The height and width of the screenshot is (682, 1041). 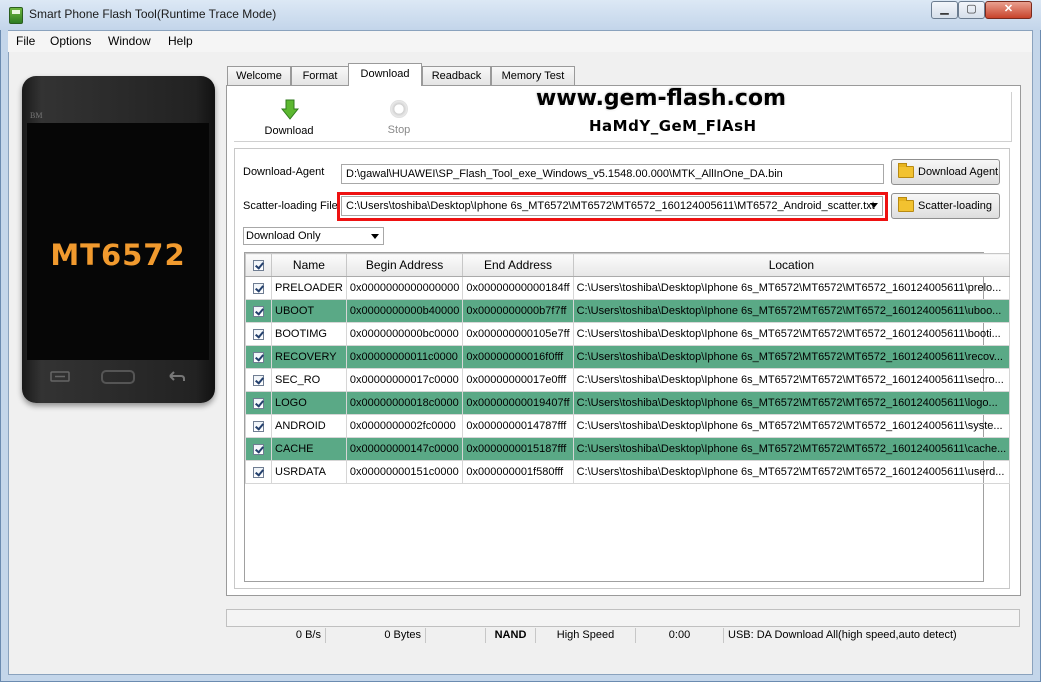 I want to click on partition-name-cell: SEC_RO, so click(x=309, y=380).